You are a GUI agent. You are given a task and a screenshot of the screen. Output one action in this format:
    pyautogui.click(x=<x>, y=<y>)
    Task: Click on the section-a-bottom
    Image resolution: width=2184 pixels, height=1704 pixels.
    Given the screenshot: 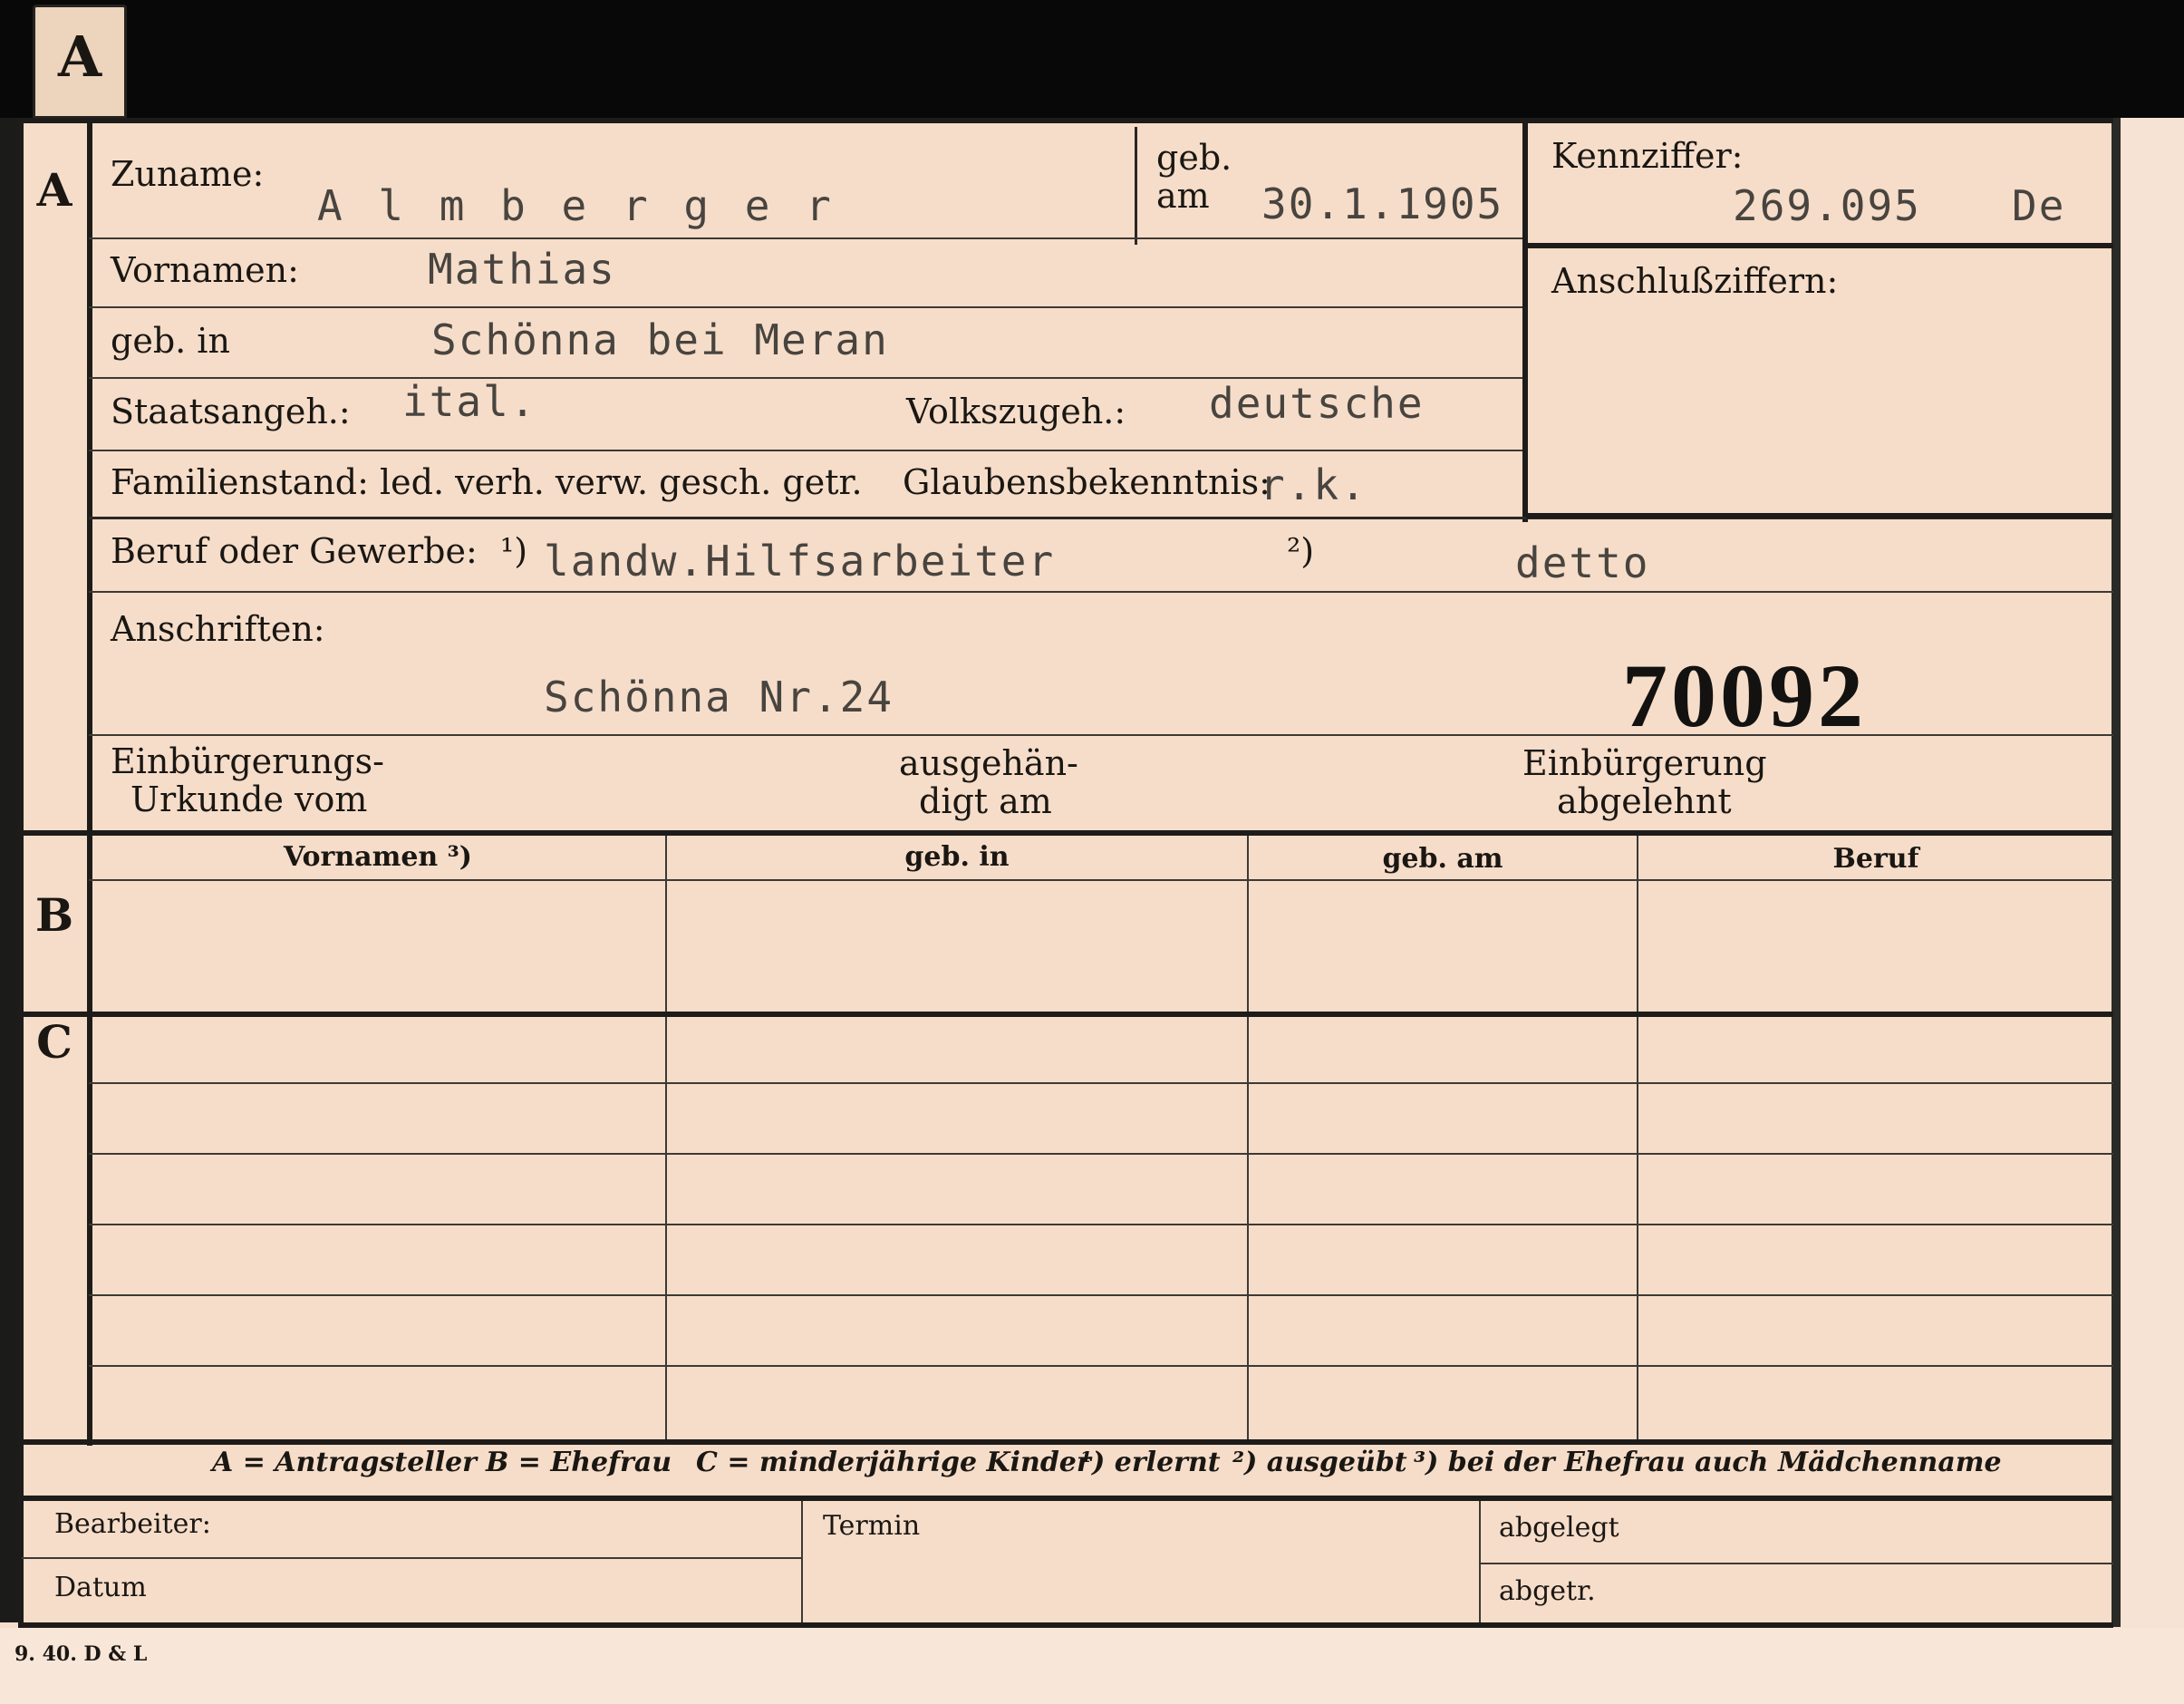 What is the action you would take?
    pyautogui.click(x=1065, y=833)
    